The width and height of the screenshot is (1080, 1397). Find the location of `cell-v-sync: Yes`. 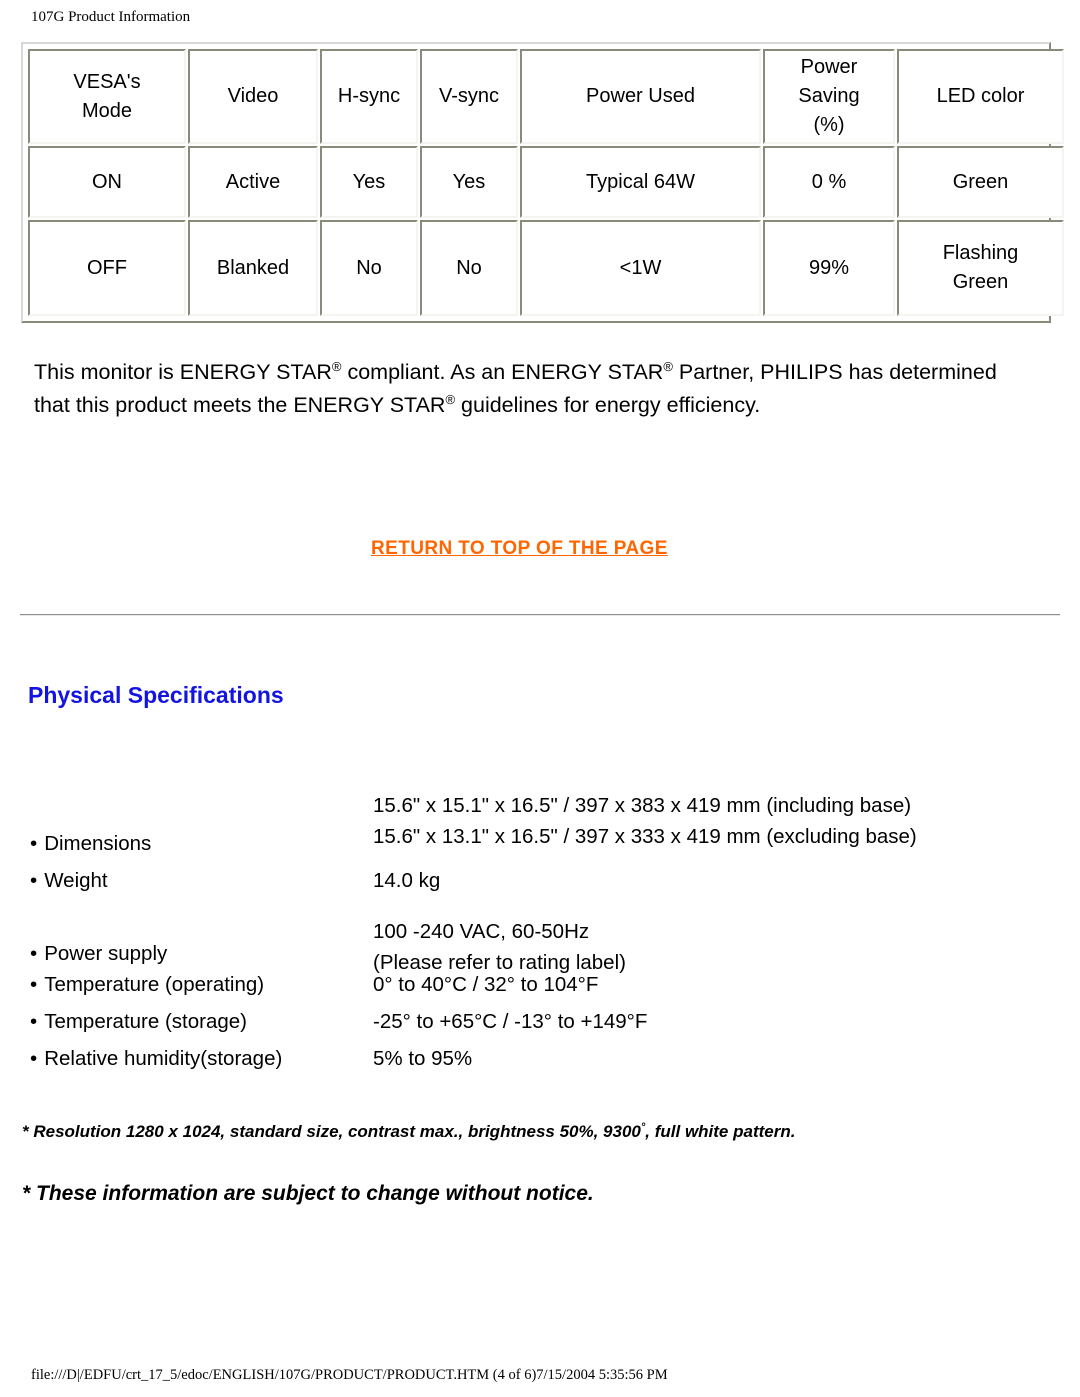

cell-v-sync: Yes is located at coordinates (469, 182).